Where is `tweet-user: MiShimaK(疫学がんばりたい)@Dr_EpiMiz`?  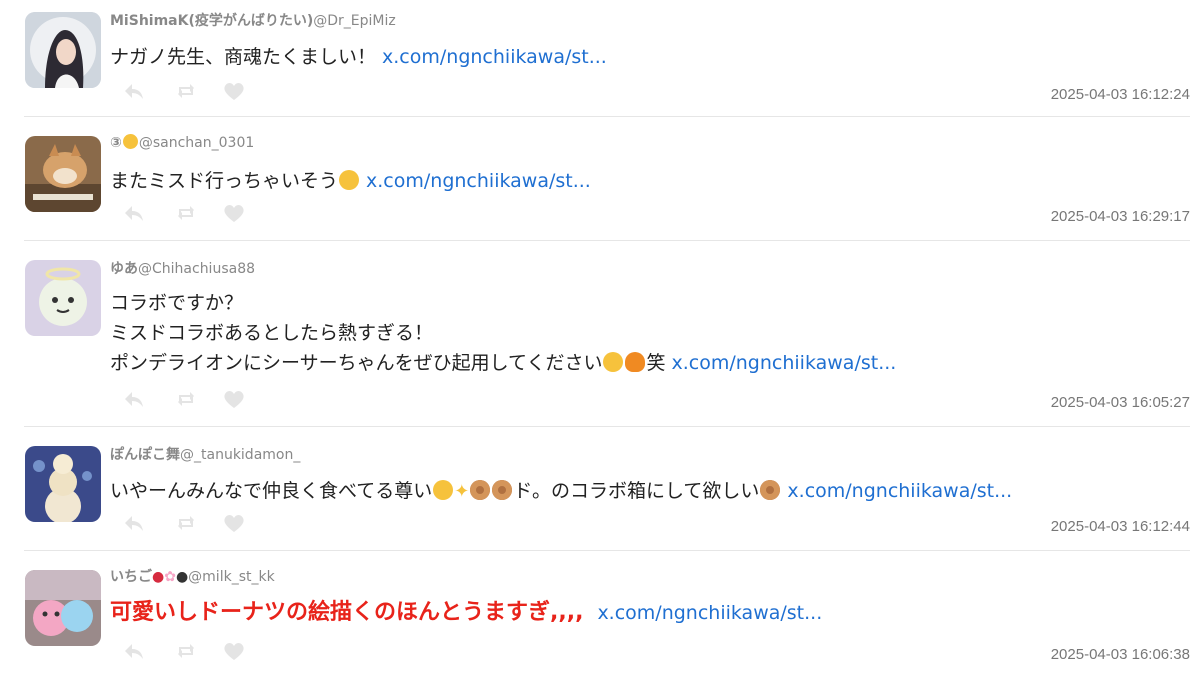 tweet-user: MiShimaK(疫学がんばりたい)@Dr_EpiMiz is located at coordinates (253, 20).